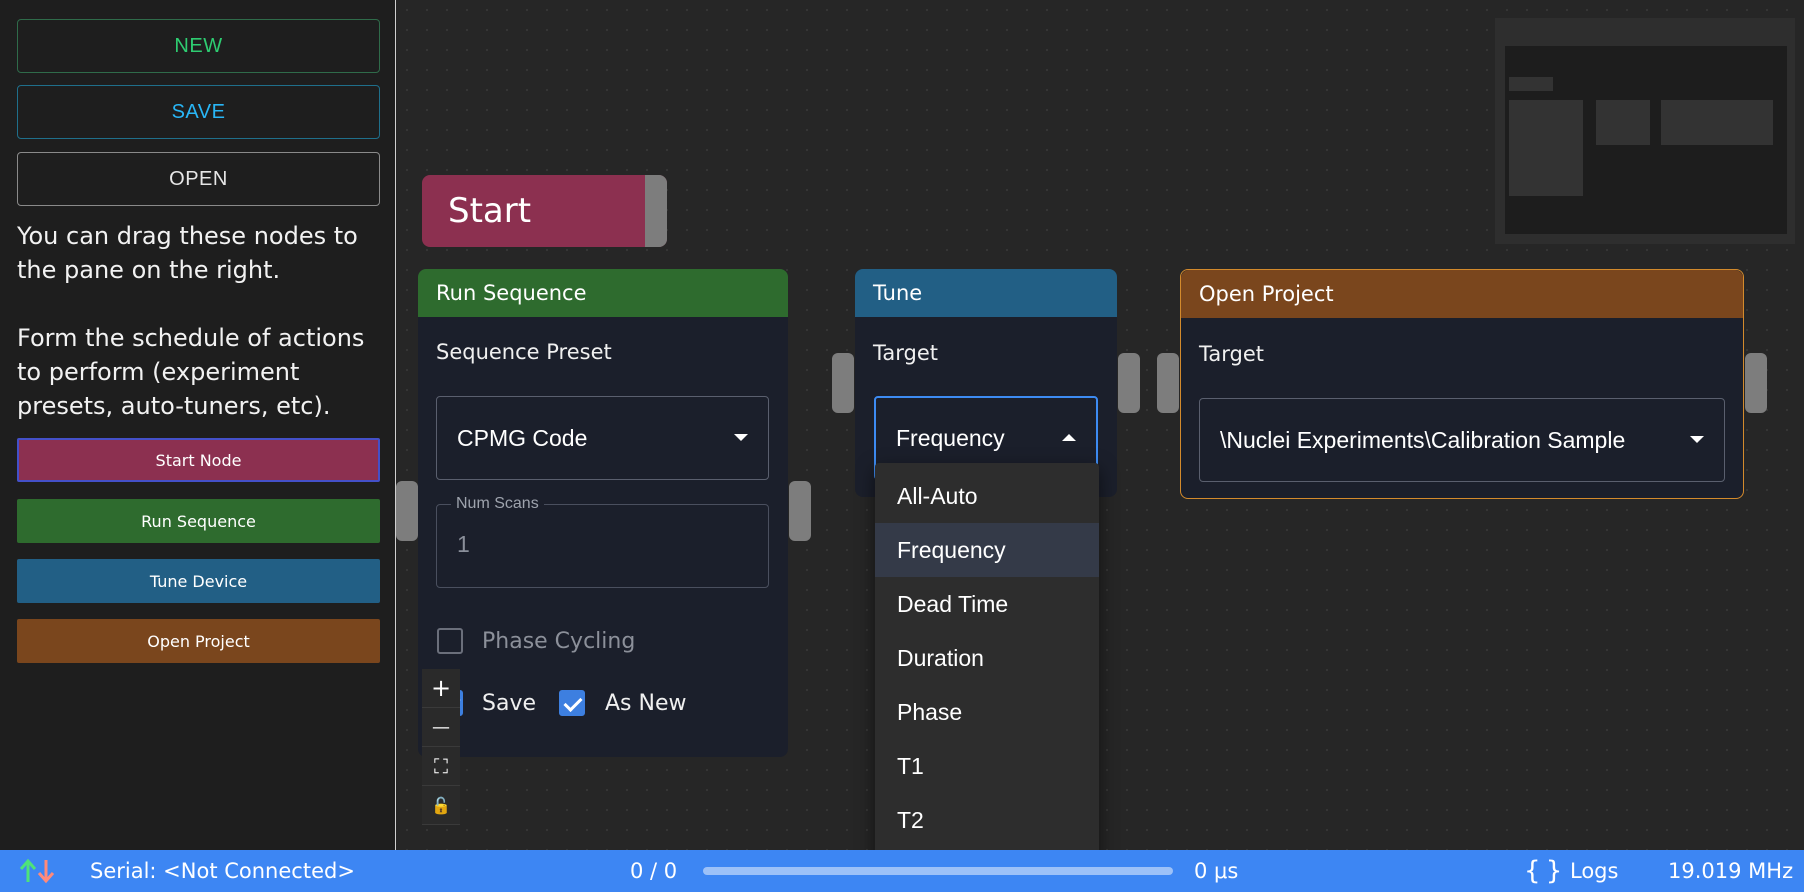  I want to click on open-project-target-value: \Nuclei Experiments\Calibration Sample, so click(1423, 439).